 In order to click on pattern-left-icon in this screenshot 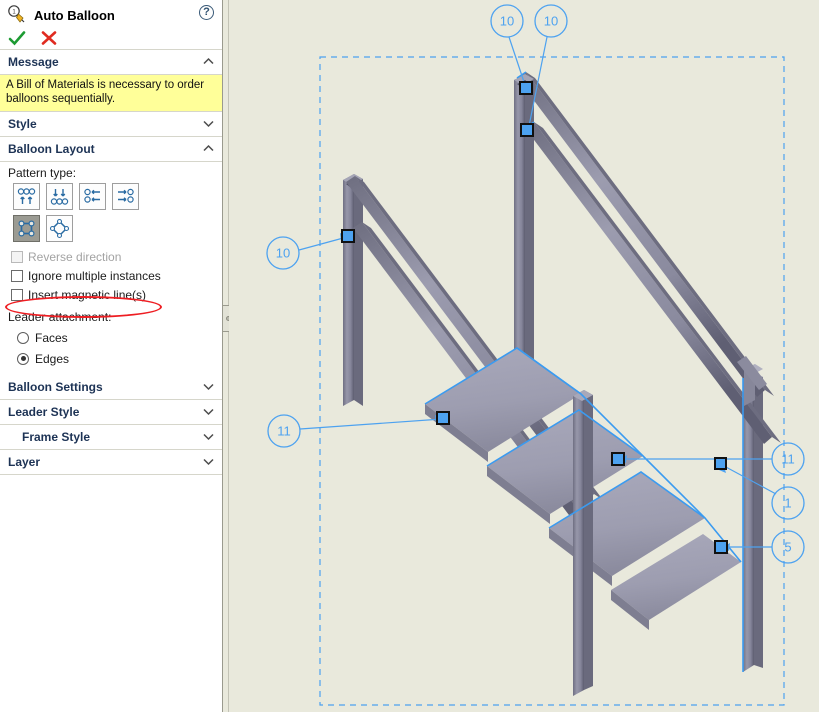, I will do `click(92, 196)`.